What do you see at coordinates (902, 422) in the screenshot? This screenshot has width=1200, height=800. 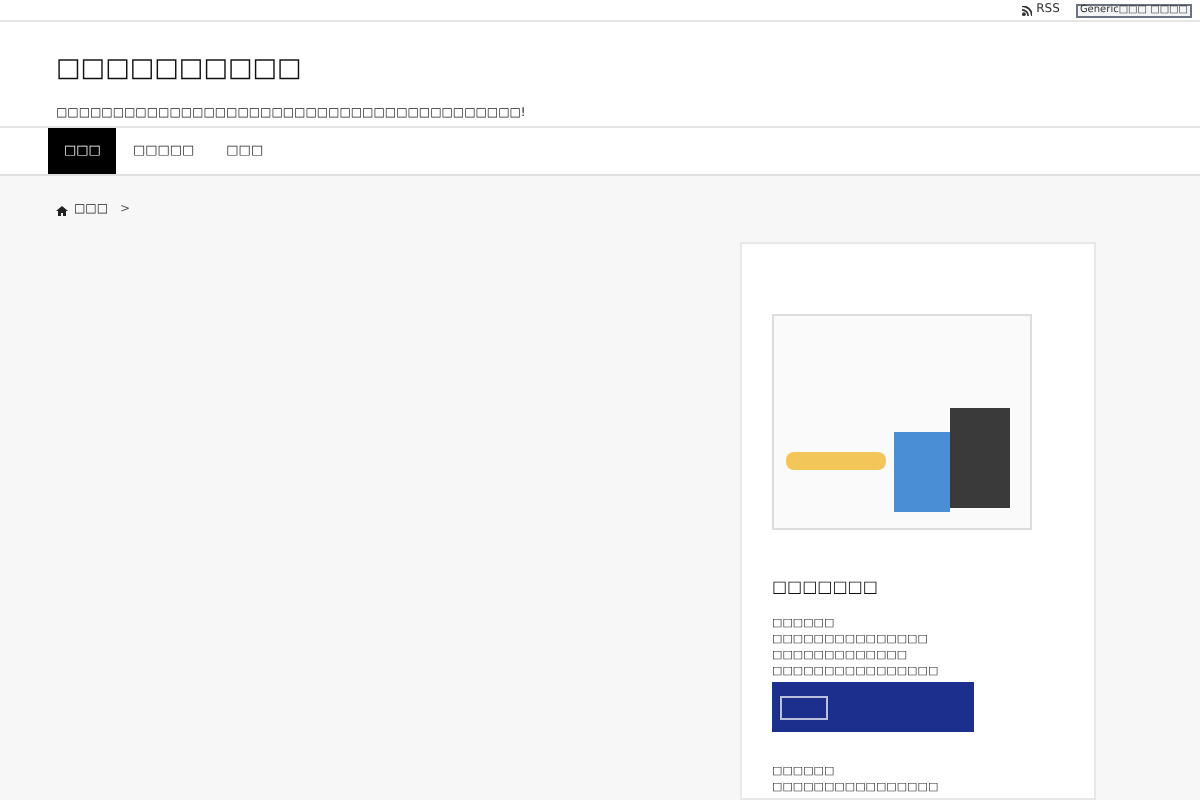 I see `ad-banner-image` at bounding box center [902, 422].